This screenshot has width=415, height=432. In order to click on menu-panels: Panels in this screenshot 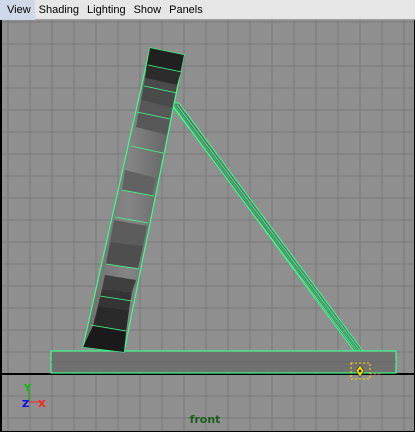, I will do `click(186, 10)`.